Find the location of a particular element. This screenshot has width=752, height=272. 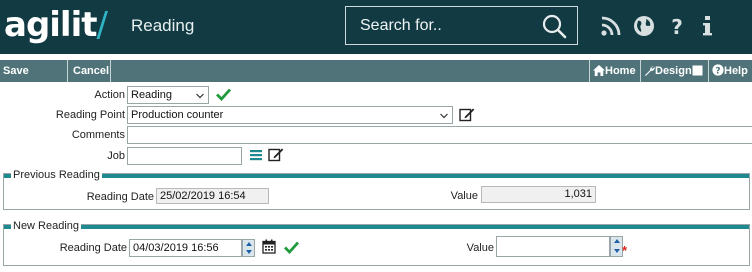

home-label: Home is located at coordinates (620, 71).